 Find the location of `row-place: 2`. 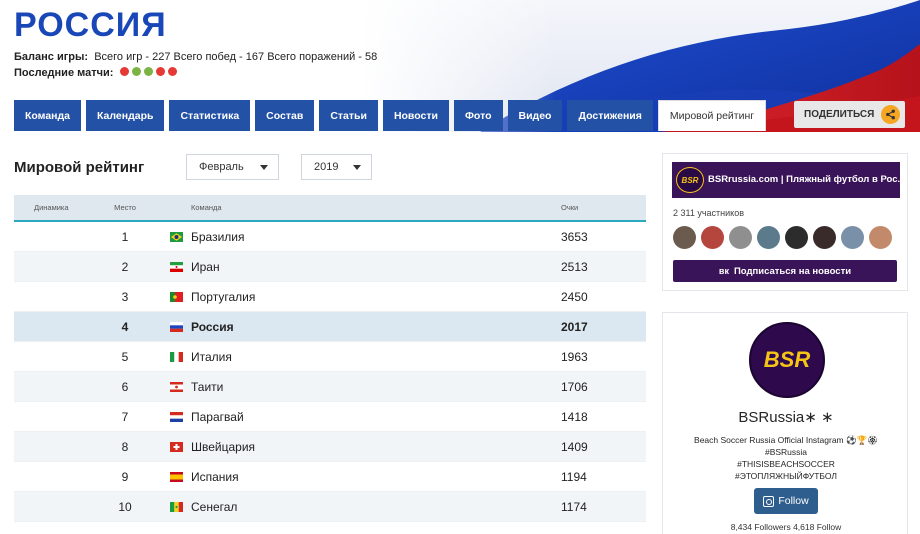

row-place: 2 is located at coordinates (125, 266).